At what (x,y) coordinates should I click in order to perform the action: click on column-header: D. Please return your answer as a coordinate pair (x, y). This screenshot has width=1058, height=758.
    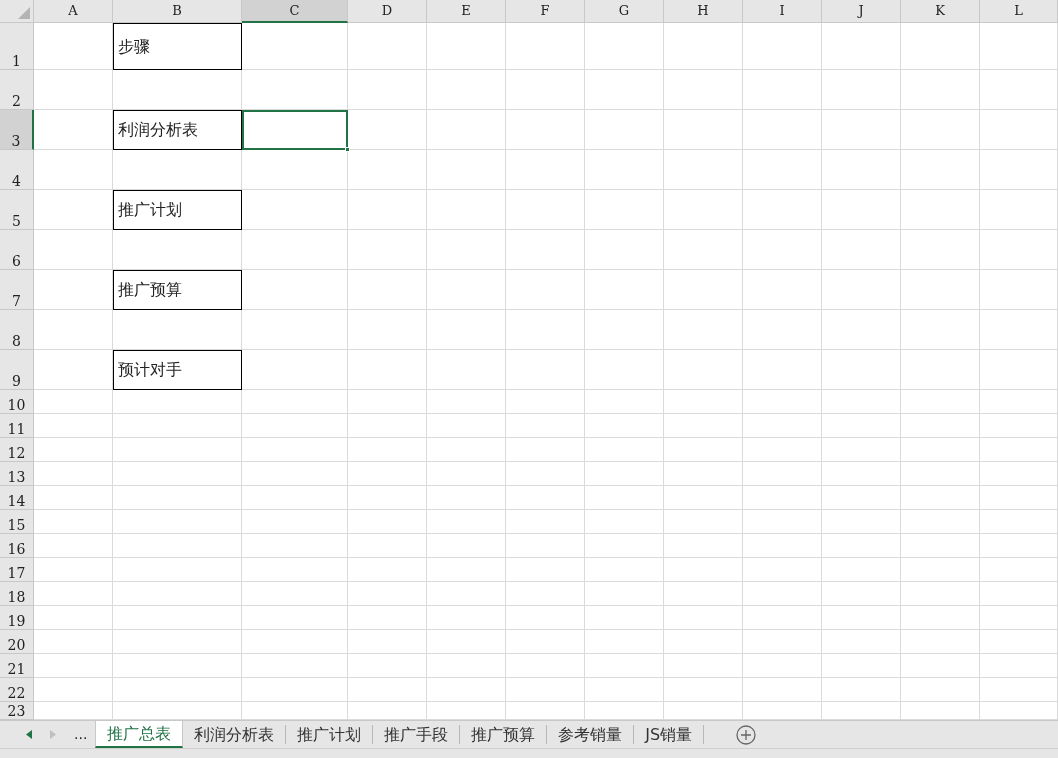
    Looking at the image, I should click on (387, 11).